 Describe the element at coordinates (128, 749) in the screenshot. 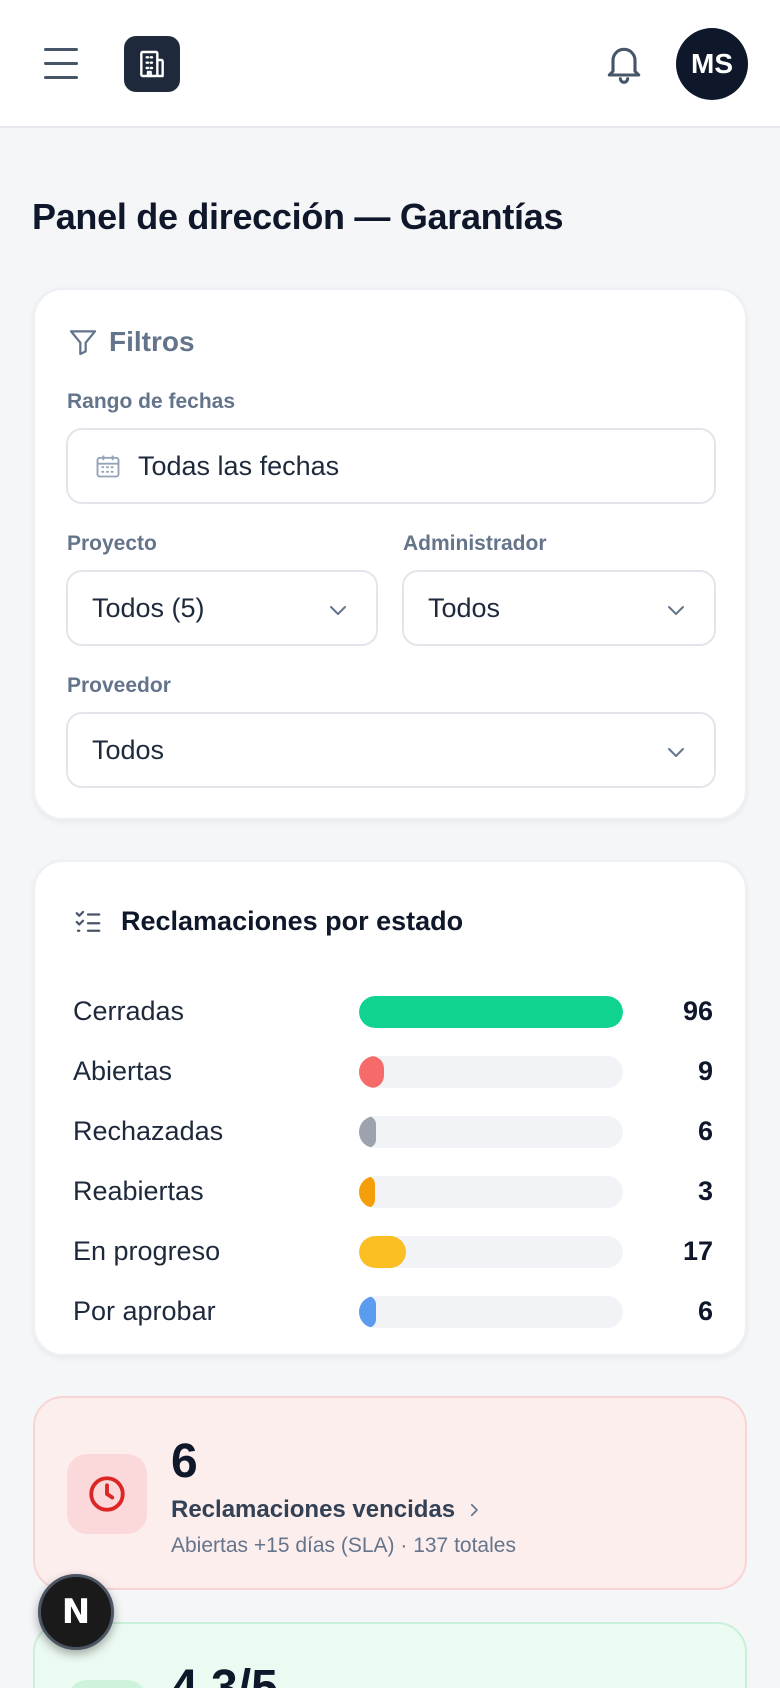

I see `supplier-value: Todos` at that location.